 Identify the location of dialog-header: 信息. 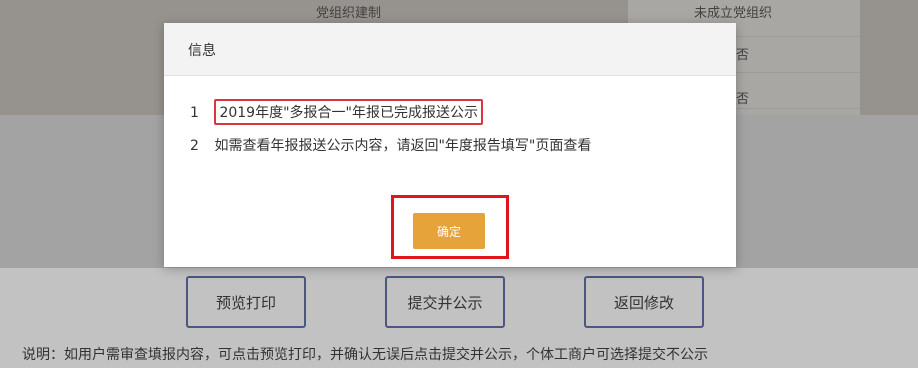
(450, 49).